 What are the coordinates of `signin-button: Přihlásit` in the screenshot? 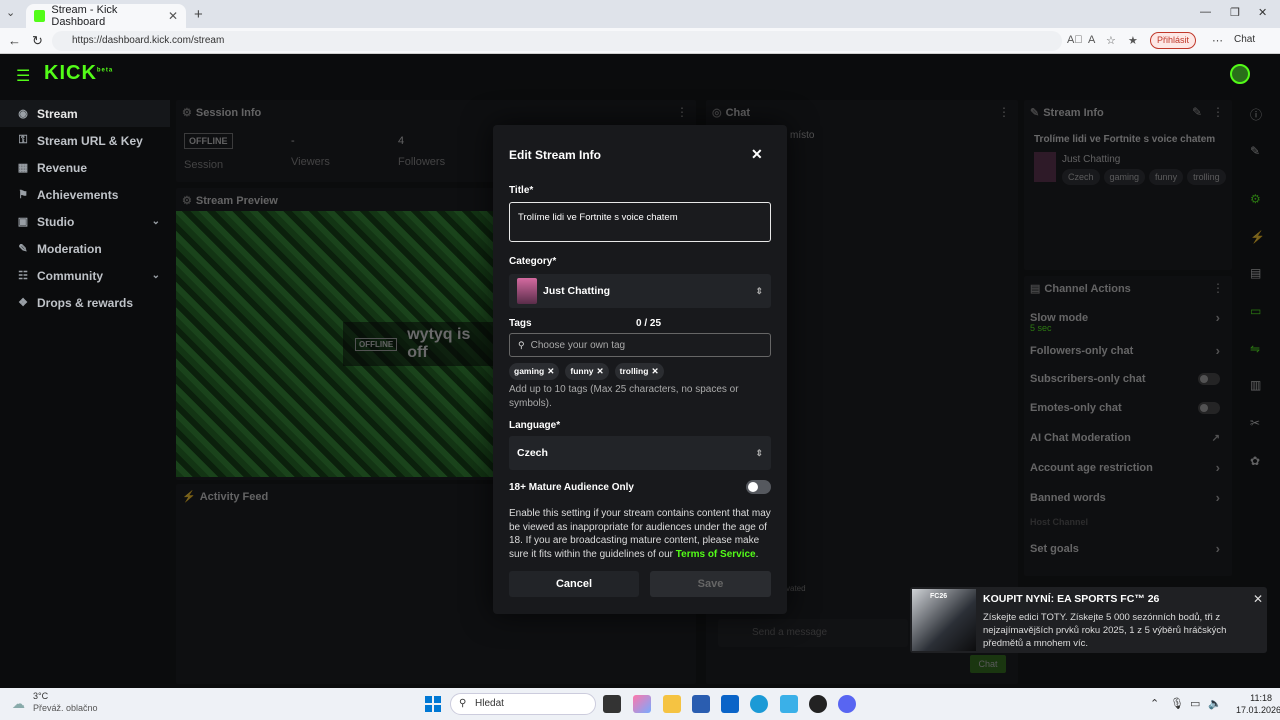 It's located at (1173, 40).